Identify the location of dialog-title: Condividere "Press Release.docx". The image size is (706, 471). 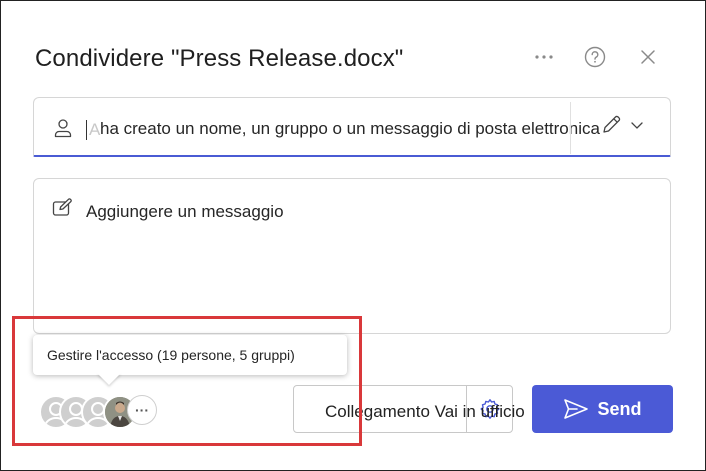
(219, 58).